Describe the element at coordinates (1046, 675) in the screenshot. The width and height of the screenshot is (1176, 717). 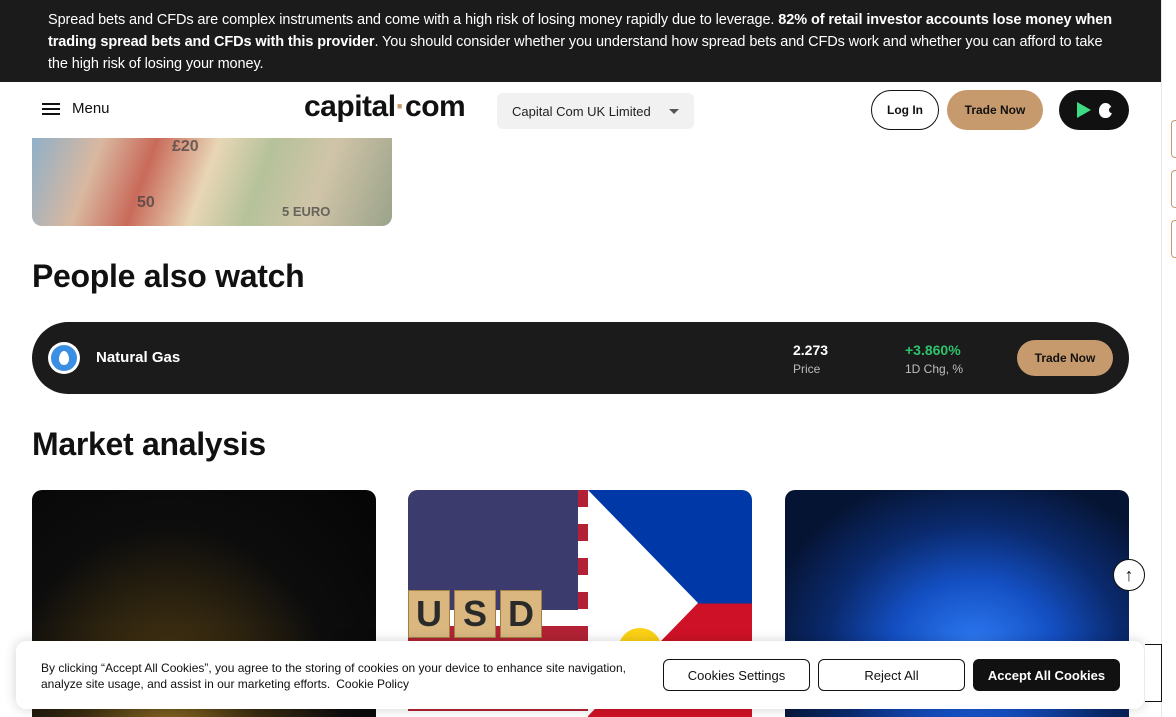
I see `accept-all-cookies-button: Accept All Cookies` at that location.